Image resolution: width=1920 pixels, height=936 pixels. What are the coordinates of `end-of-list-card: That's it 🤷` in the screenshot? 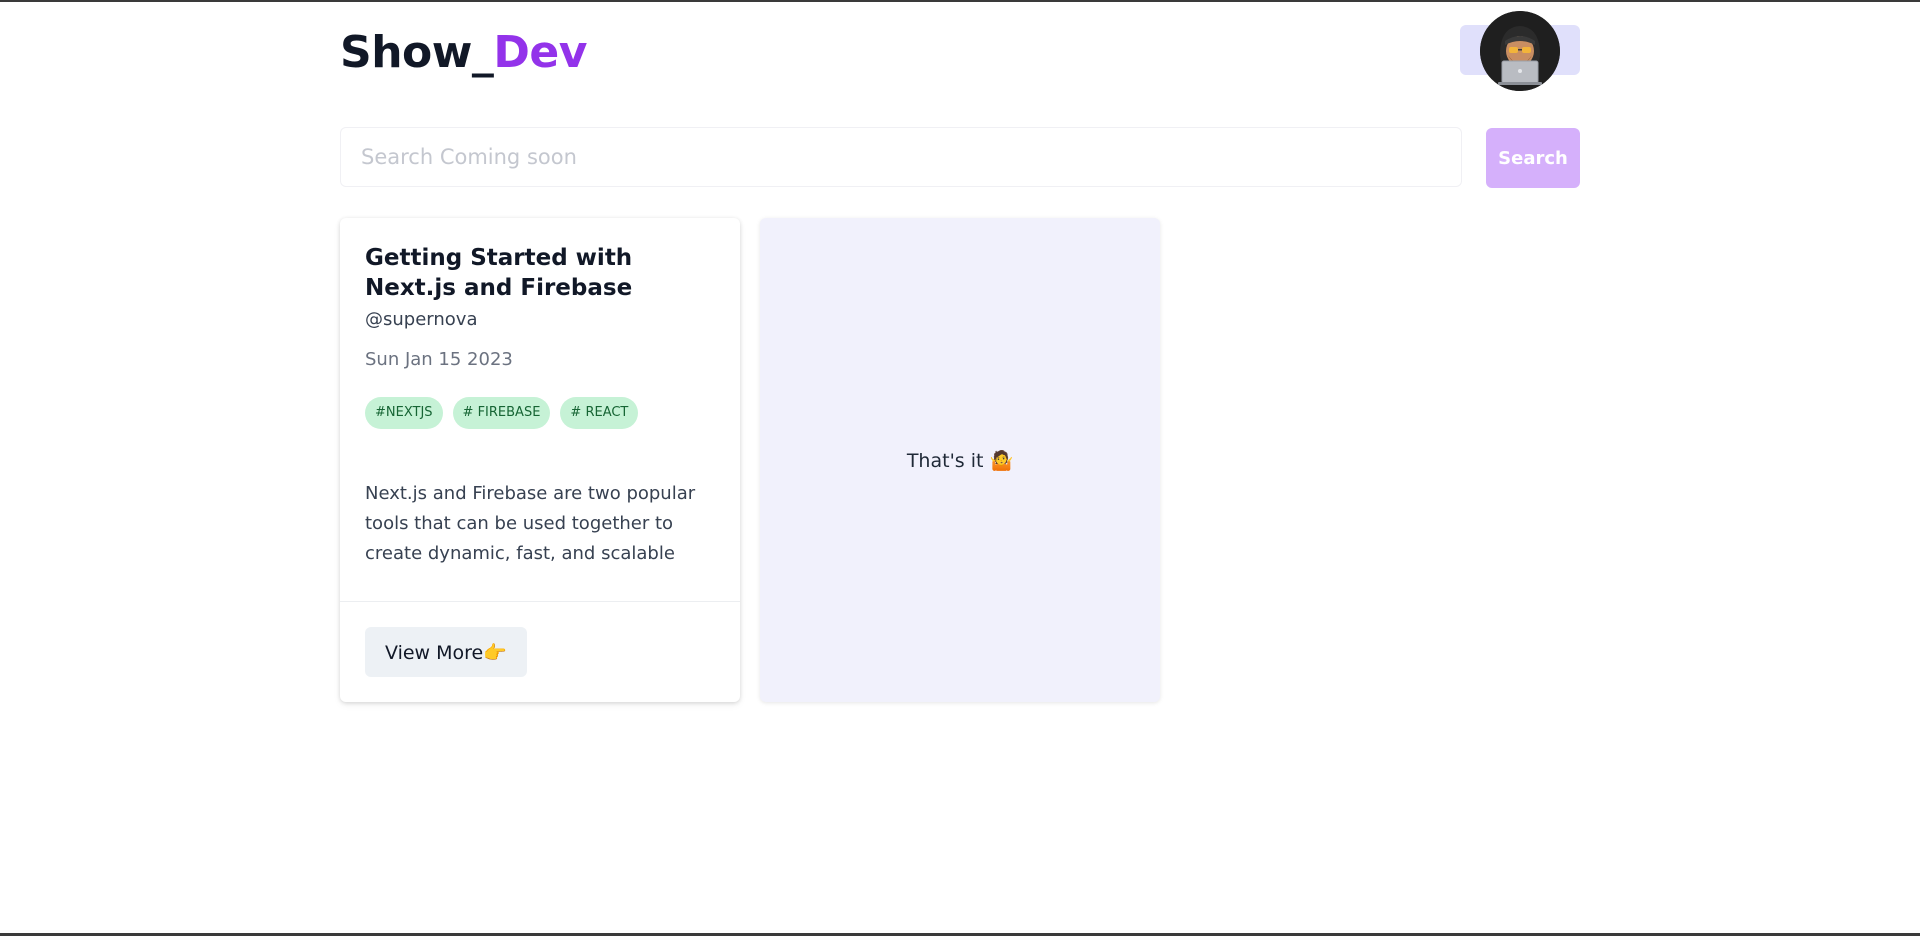 It's located at (960, 460).